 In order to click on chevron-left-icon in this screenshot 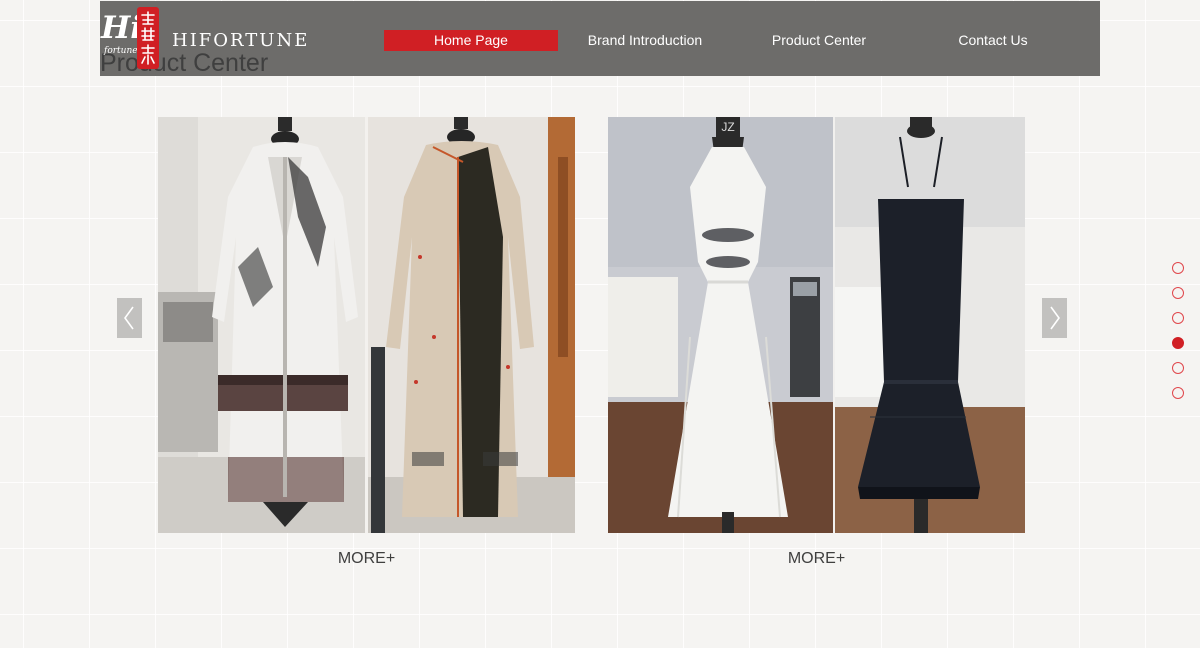, I will do `click(129, 318)`.